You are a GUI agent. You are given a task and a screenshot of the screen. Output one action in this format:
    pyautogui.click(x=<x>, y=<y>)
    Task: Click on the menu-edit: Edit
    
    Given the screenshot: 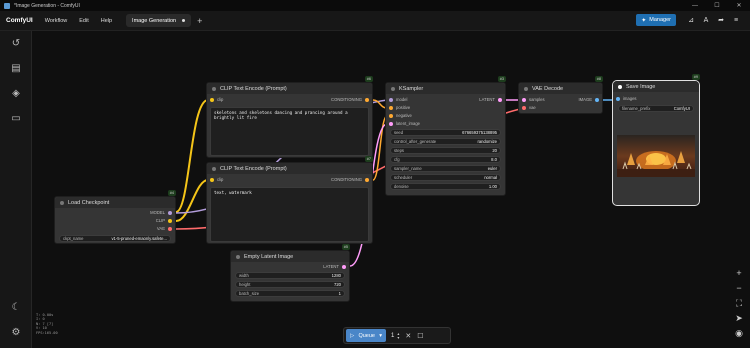 What is the action you would take?
    pyautogui.click(x=83, y=21)
    